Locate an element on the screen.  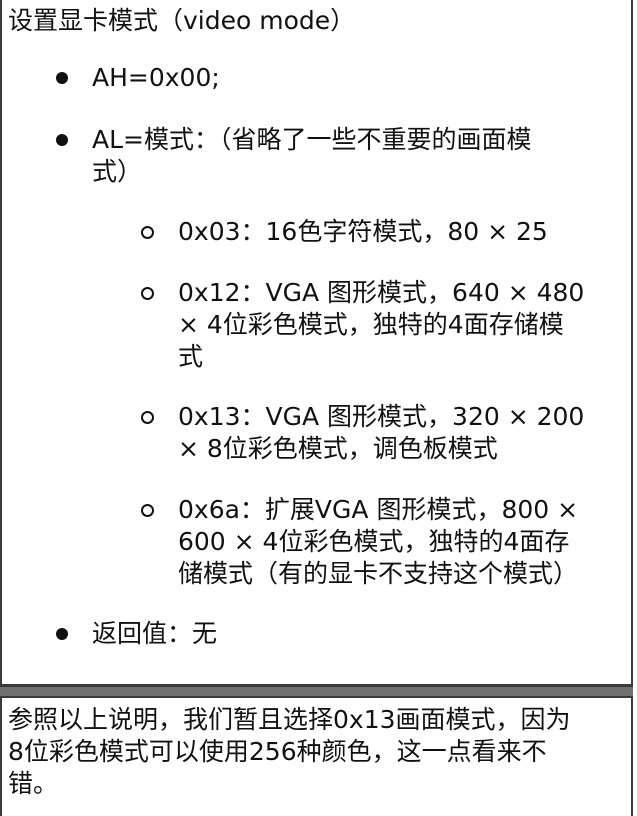
section-heading: 设置显卡模式（video mode） is located at coordinates (182, 20).